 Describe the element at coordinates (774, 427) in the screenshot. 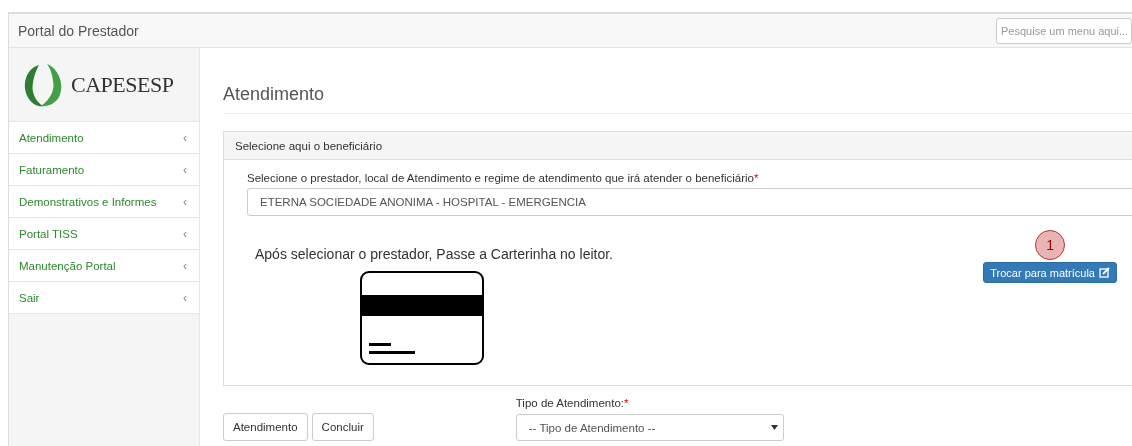

I see `caret-icon` at that location.